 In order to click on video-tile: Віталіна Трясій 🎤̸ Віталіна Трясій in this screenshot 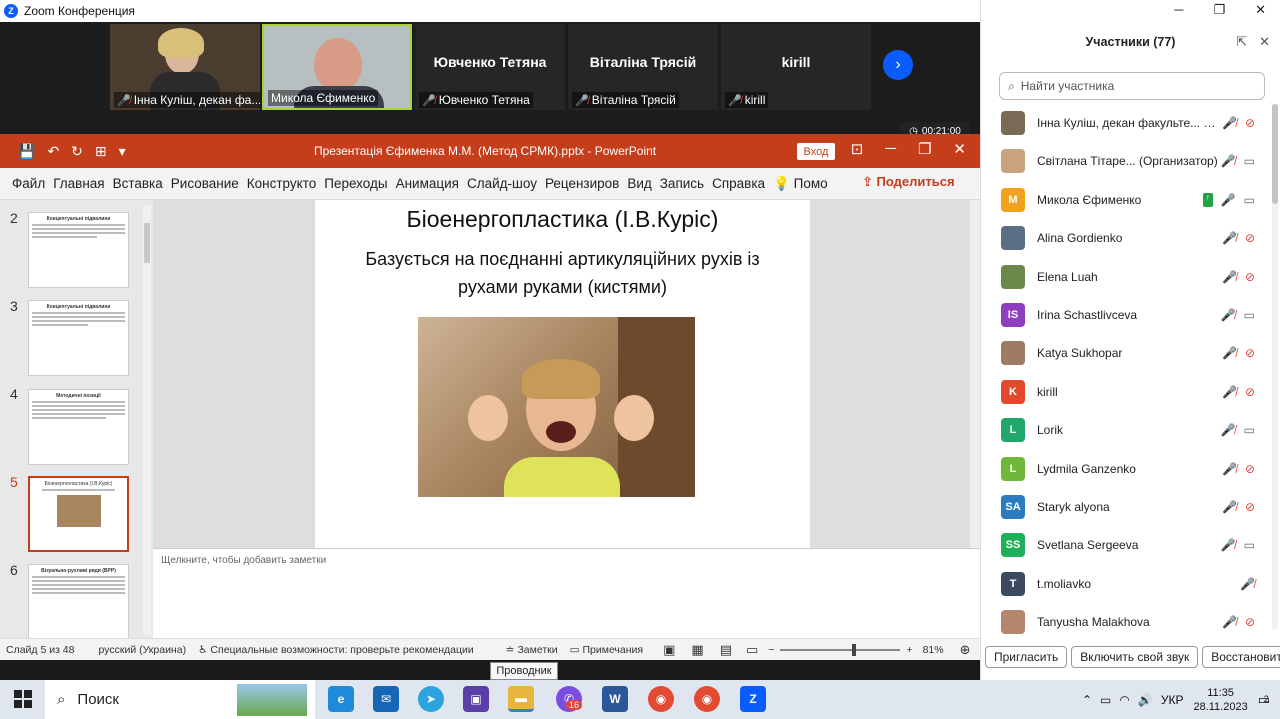, I will do `click(643, 67)`.